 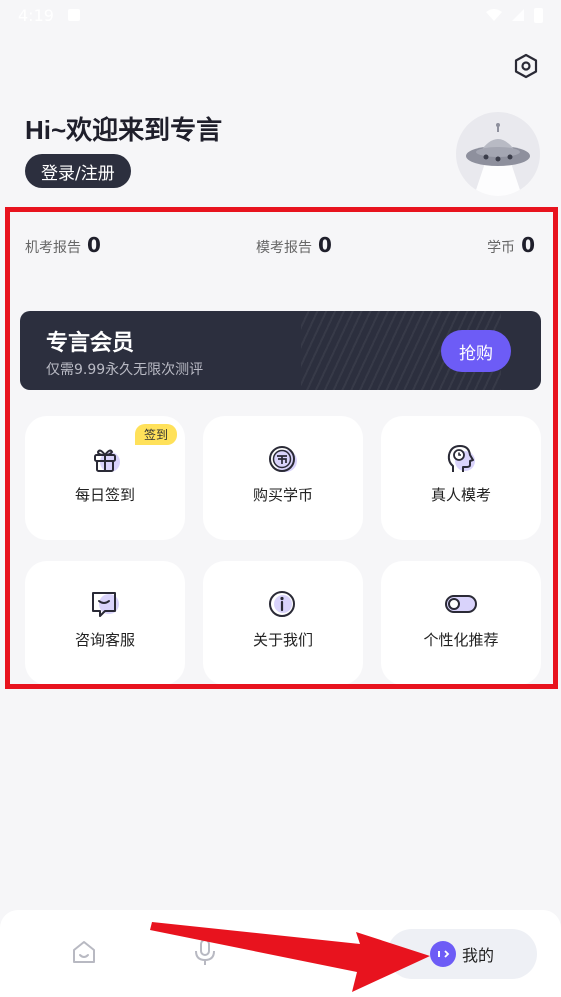 I want to click on status-left: 4:19, so click(x=49, y=15).